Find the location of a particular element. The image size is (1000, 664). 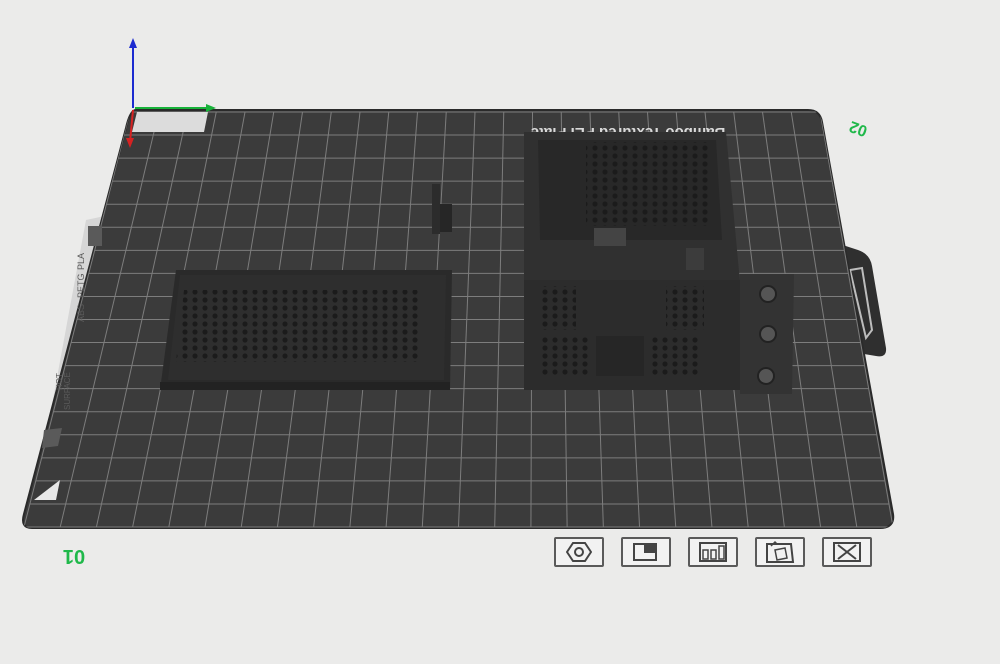

model-vent-panel is located at coordinates (306, 330).